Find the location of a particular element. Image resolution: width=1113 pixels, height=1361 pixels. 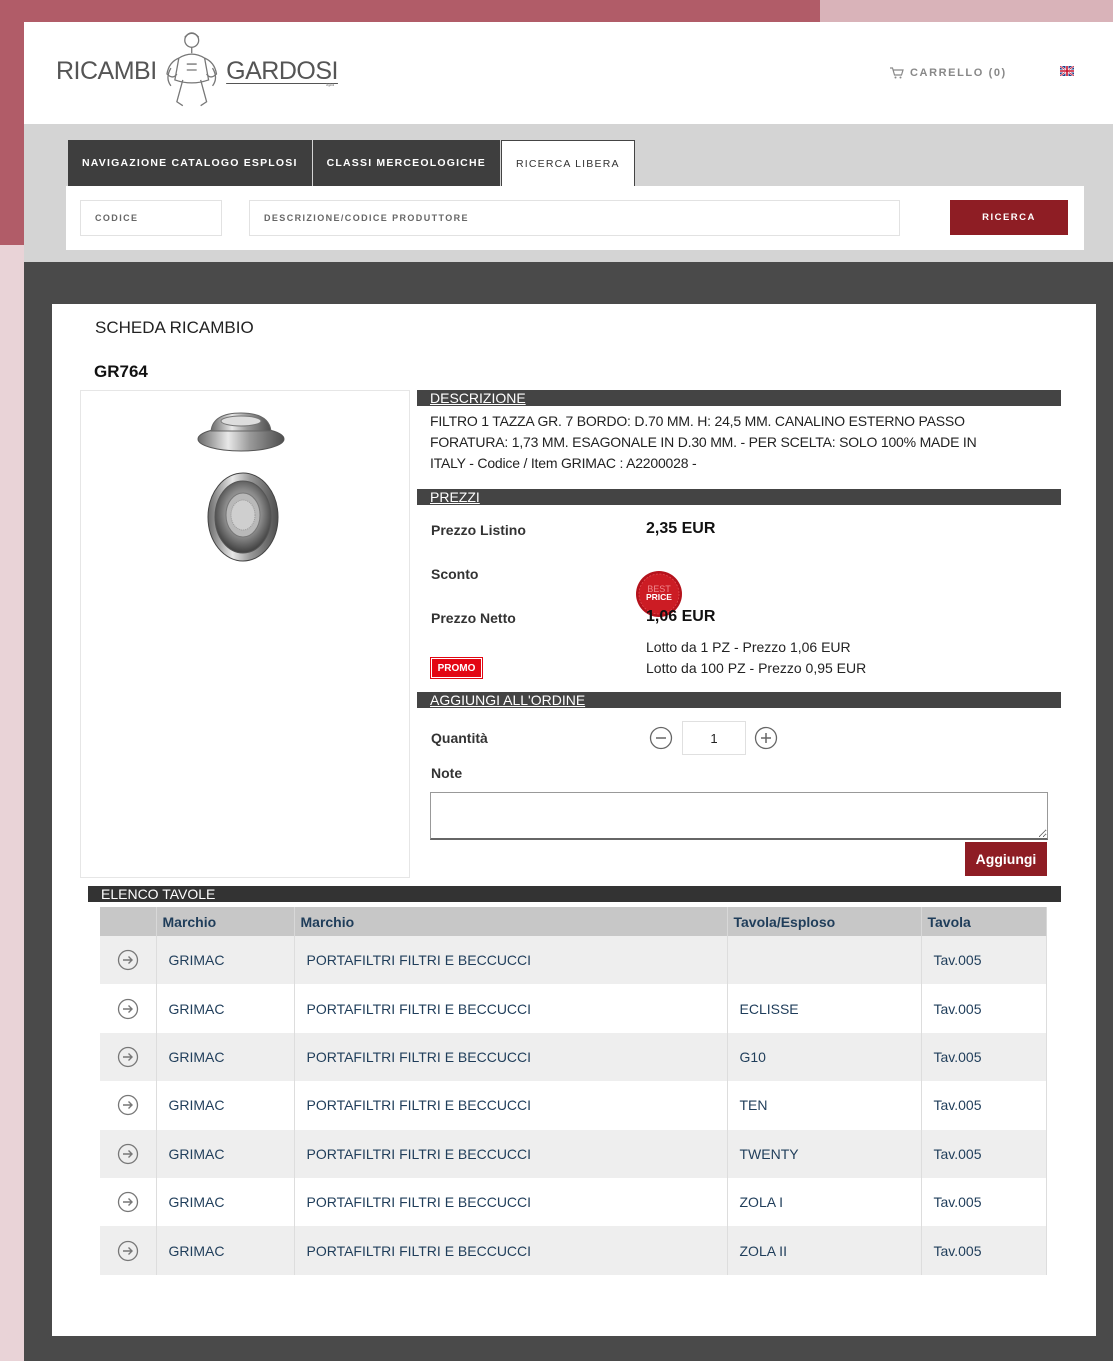

cart-link: CARRELLO (0) is located at coordinates (948, 73).